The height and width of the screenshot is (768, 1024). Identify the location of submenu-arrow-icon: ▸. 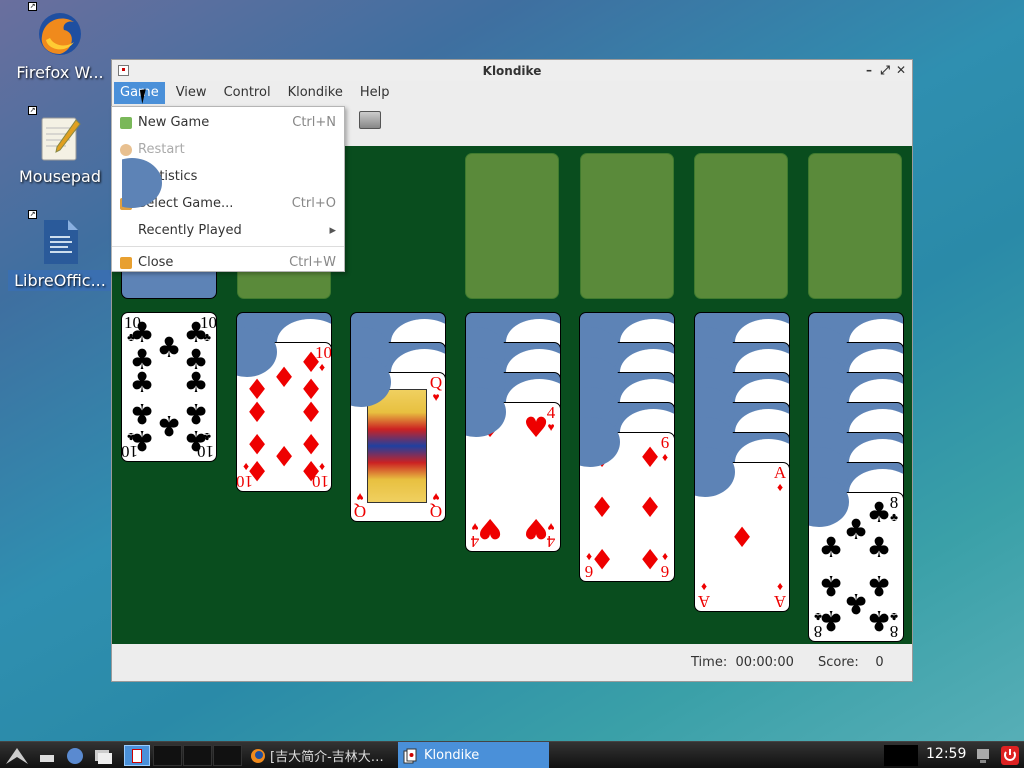
(332, 230).